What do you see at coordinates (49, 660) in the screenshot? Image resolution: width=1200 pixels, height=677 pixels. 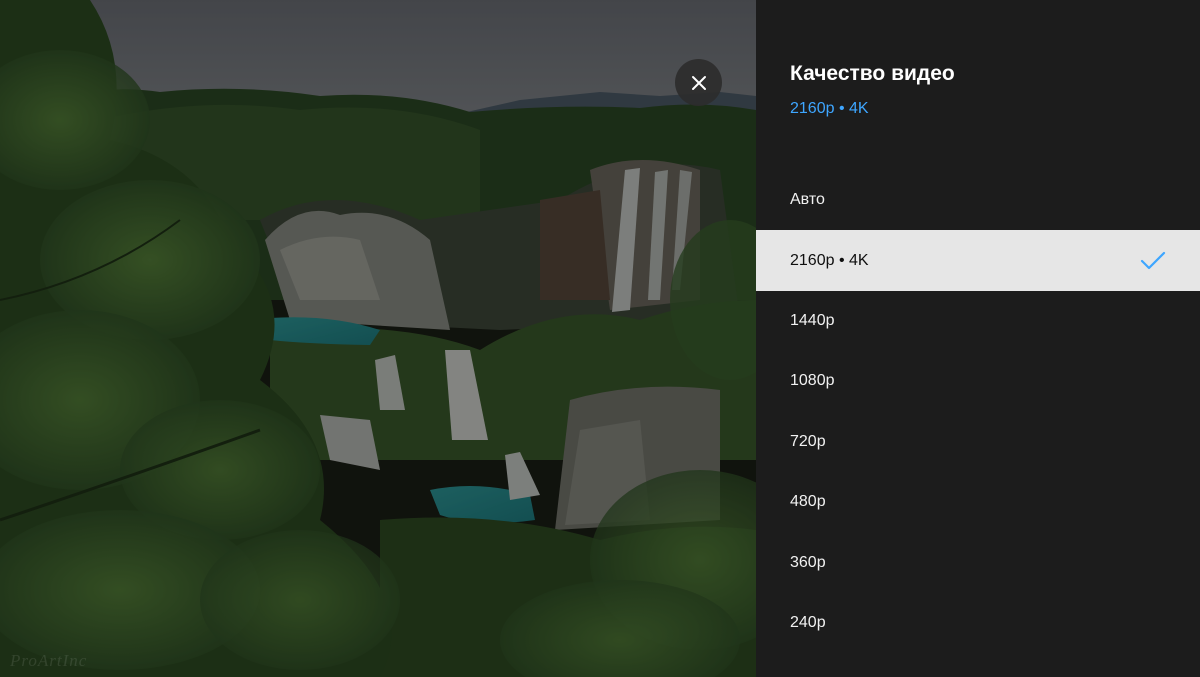 I see `video-watermark: ProArtInc` at bounding box center [49, 660].